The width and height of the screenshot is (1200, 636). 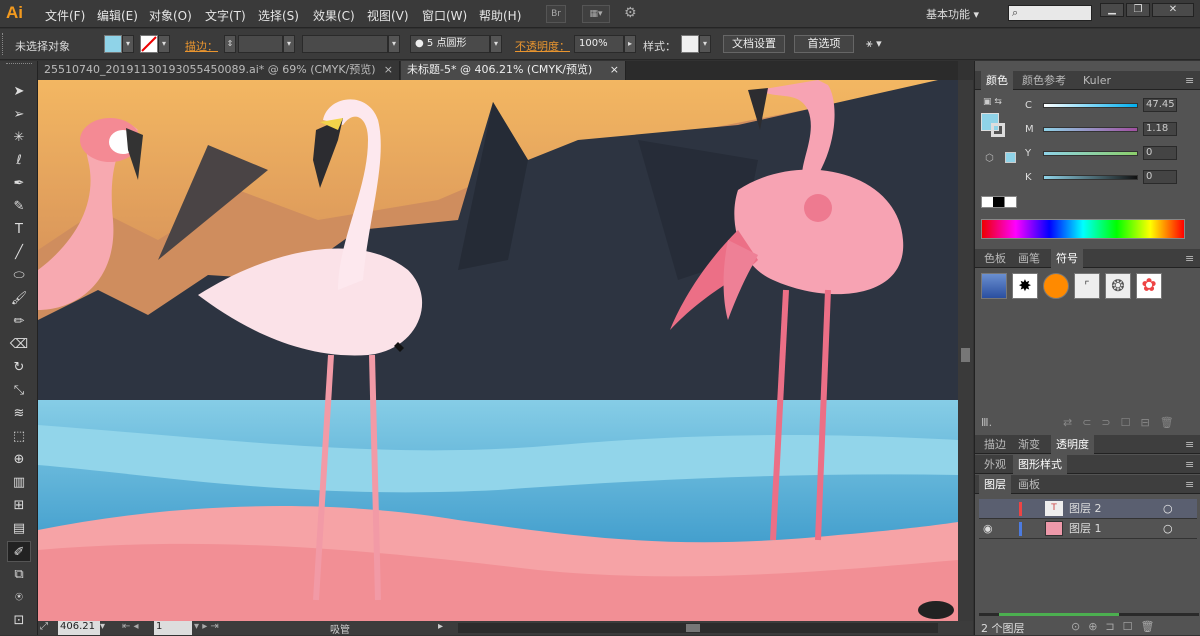 What do you see at coordinates (444, 15) in the screenshot?
I see `menu-window: 窗口(W)` at bounding box center [444, 15].